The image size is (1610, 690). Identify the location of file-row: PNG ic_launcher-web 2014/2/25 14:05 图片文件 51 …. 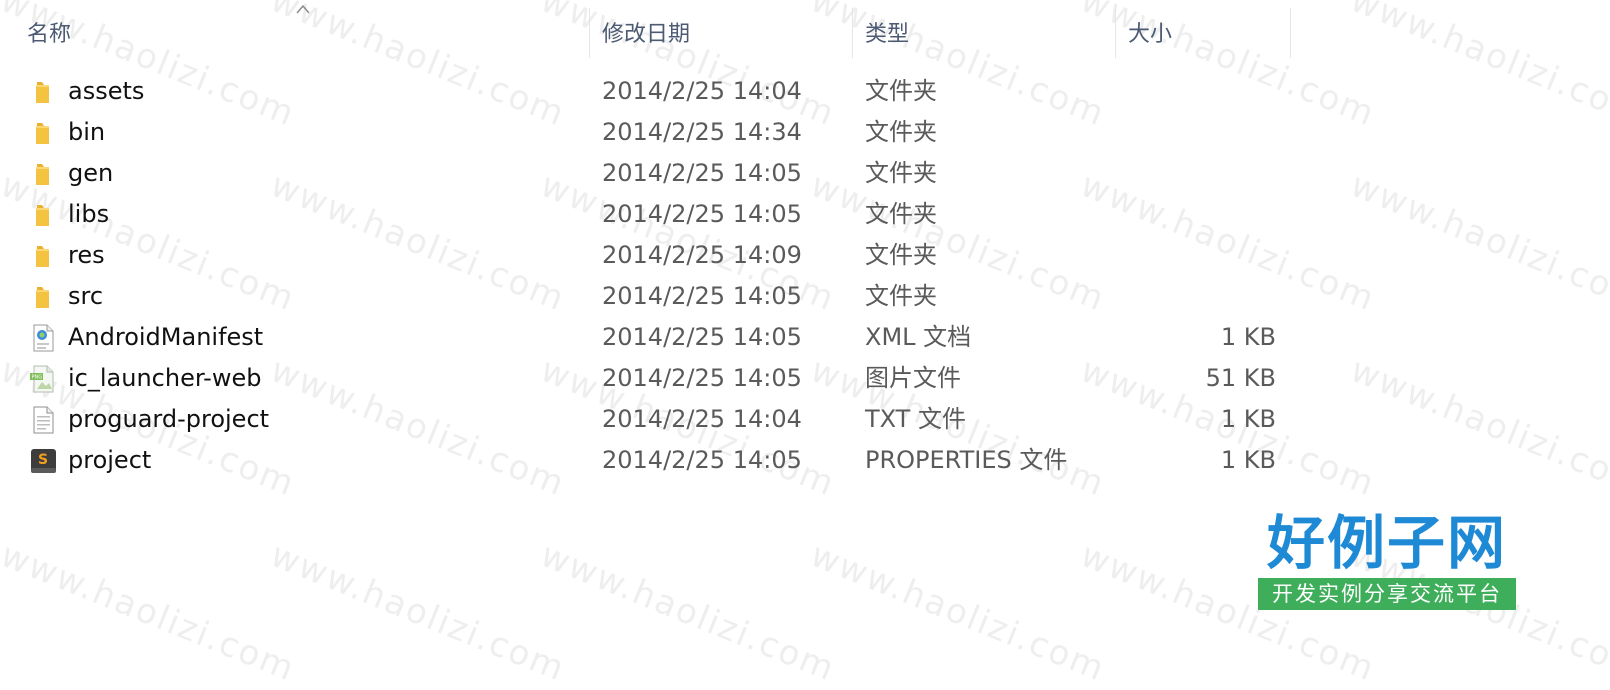
(805, 378).